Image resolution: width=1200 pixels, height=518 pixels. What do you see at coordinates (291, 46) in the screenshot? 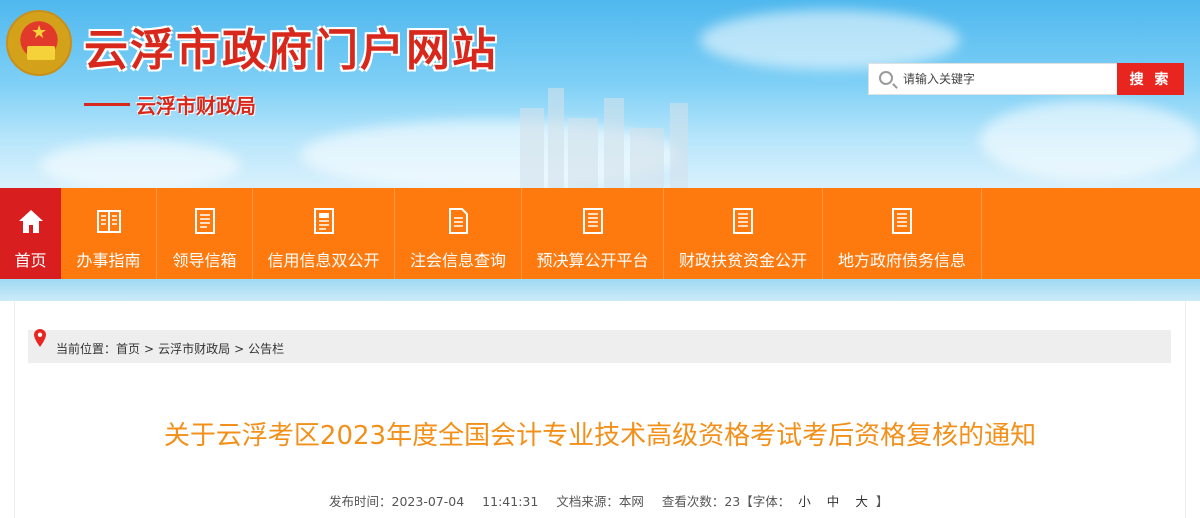
I see `site-title: 云浮市政府门户网站` at bounding box center [291, 46].